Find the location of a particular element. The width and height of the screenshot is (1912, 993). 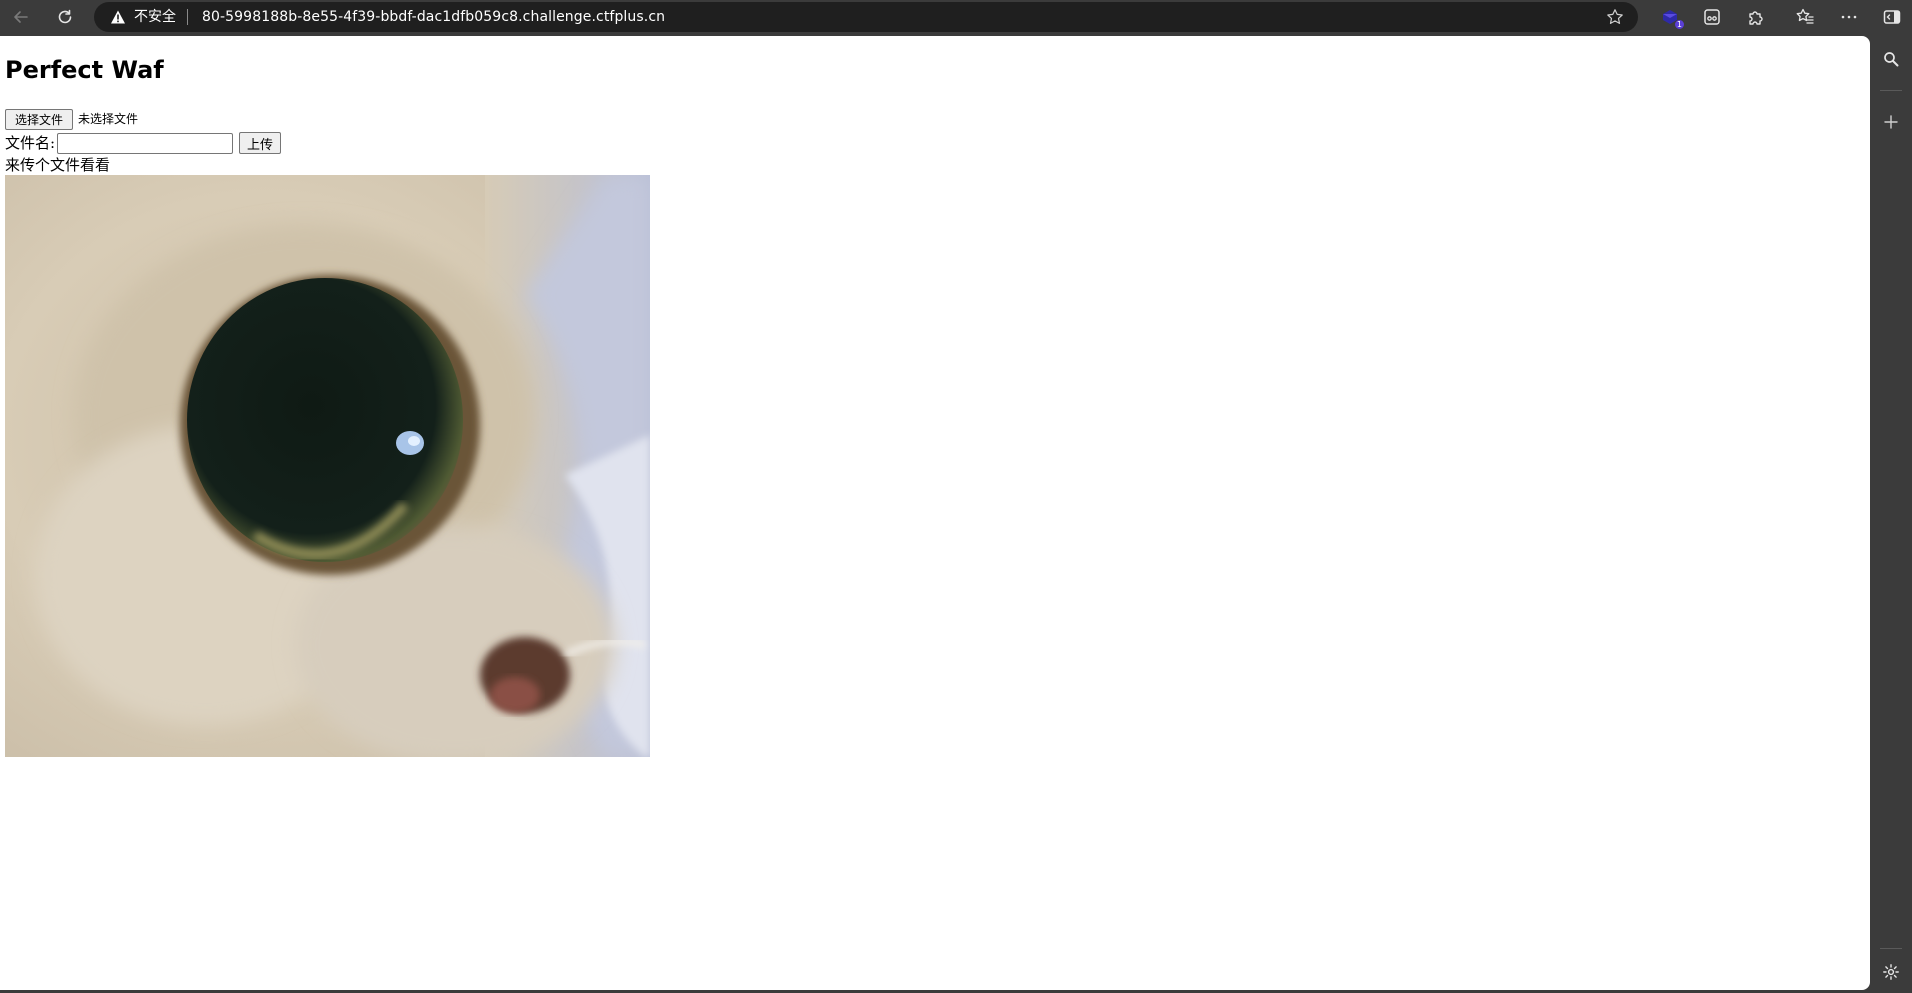

security-status-label: 不安全 is located at coordinates (155, 17).